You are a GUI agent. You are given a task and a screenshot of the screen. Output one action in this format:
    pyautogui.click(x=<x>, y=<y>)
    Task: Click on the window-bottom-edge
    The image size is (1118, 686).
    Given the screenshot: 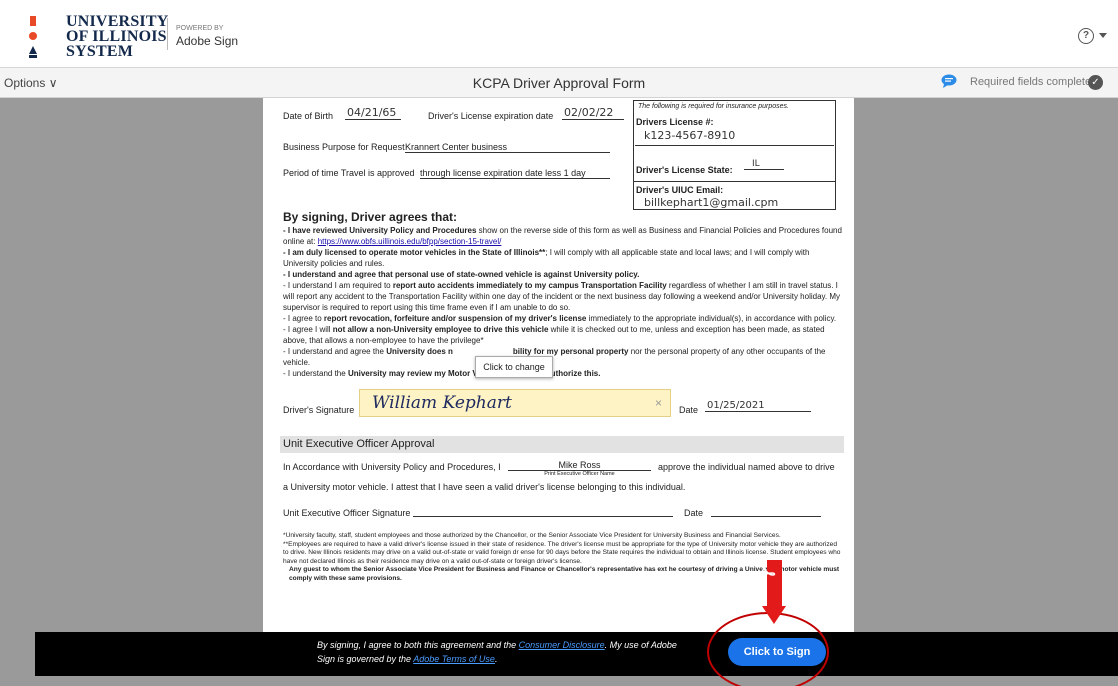 What is the action you would take?
    pyautogui.click(x=559, y=681)
    